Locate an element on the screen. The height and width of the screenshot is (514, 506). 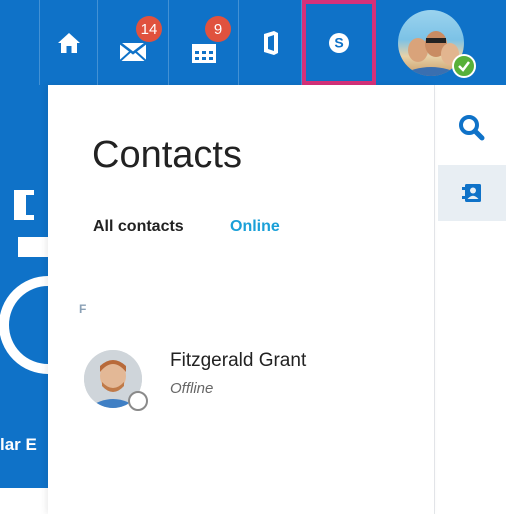
mail-button: 14 is located at coordinates (133, 42).